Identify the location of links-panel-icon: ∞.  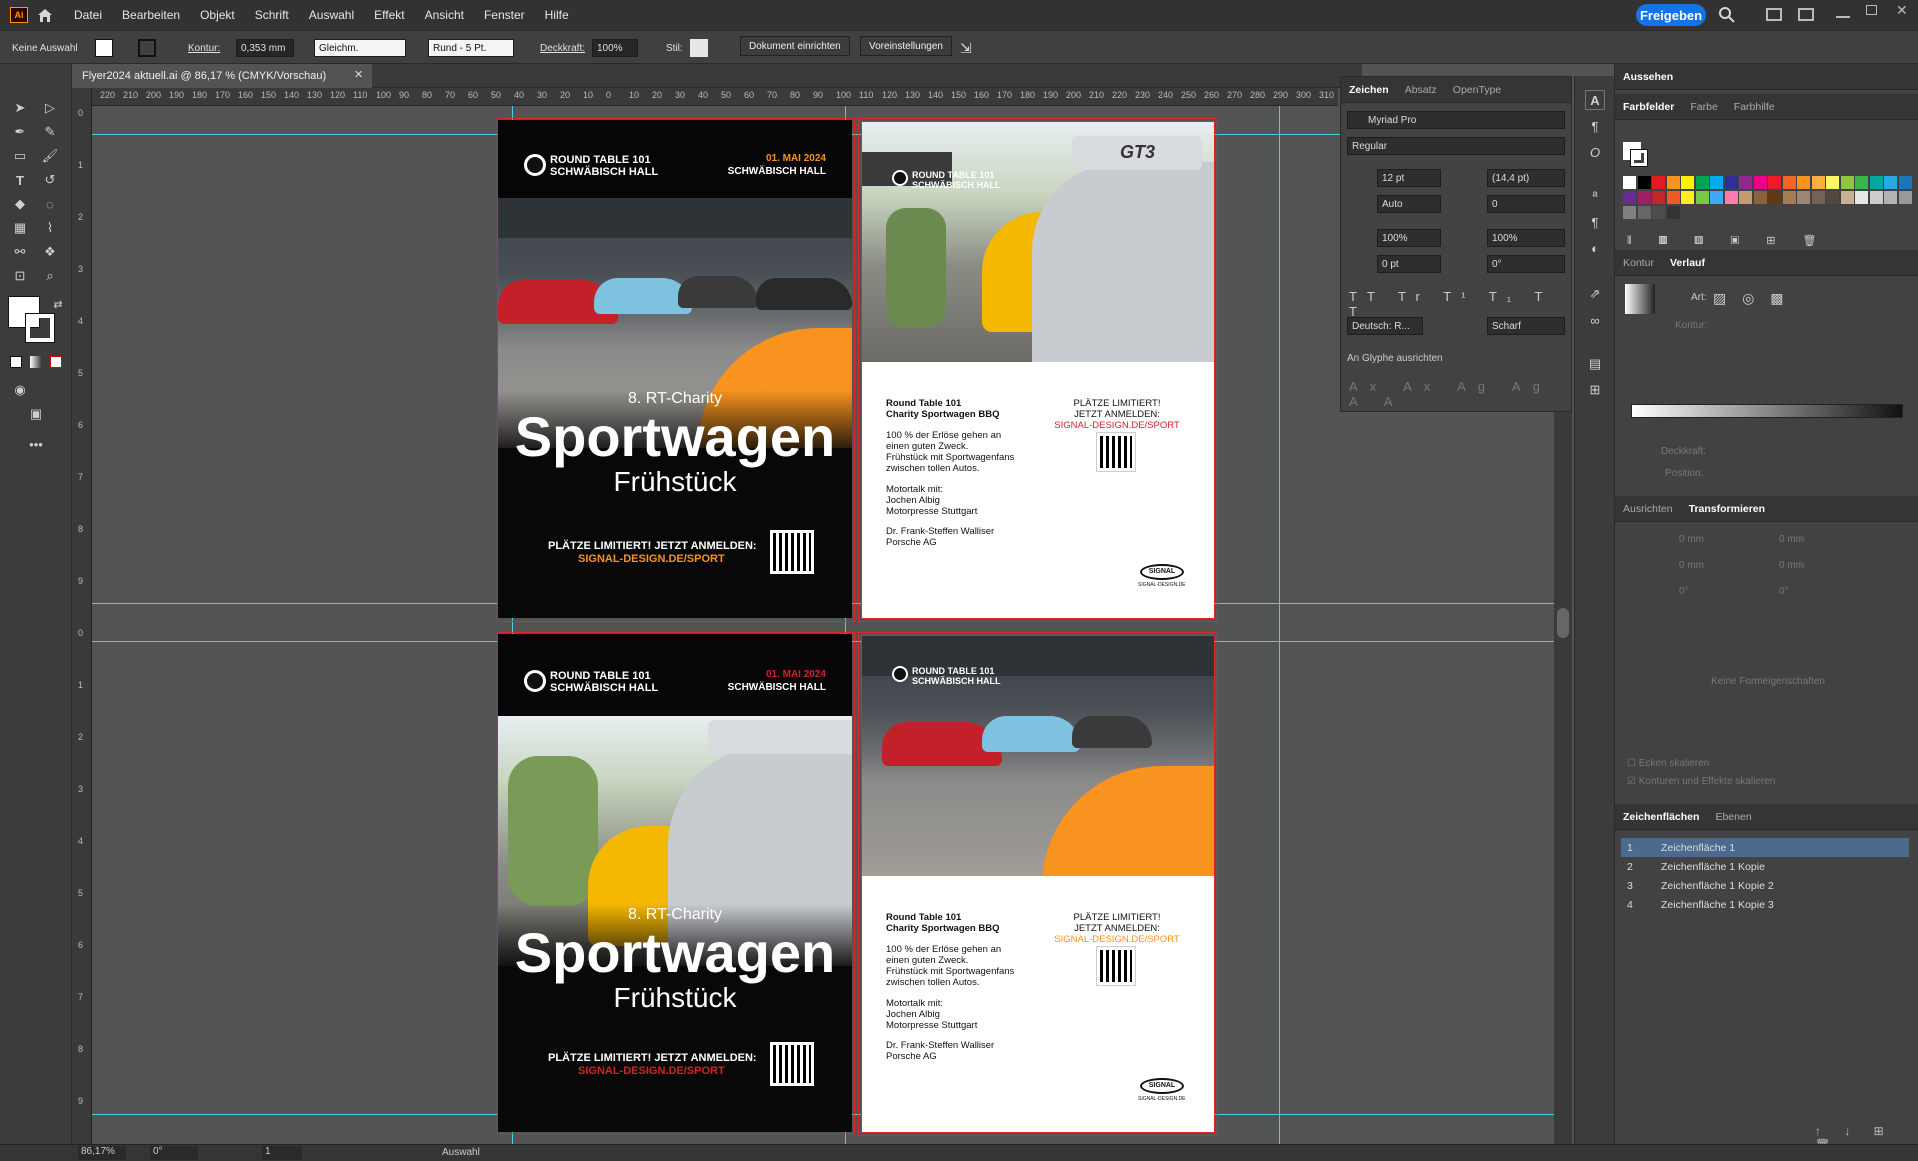
(1595, 320).